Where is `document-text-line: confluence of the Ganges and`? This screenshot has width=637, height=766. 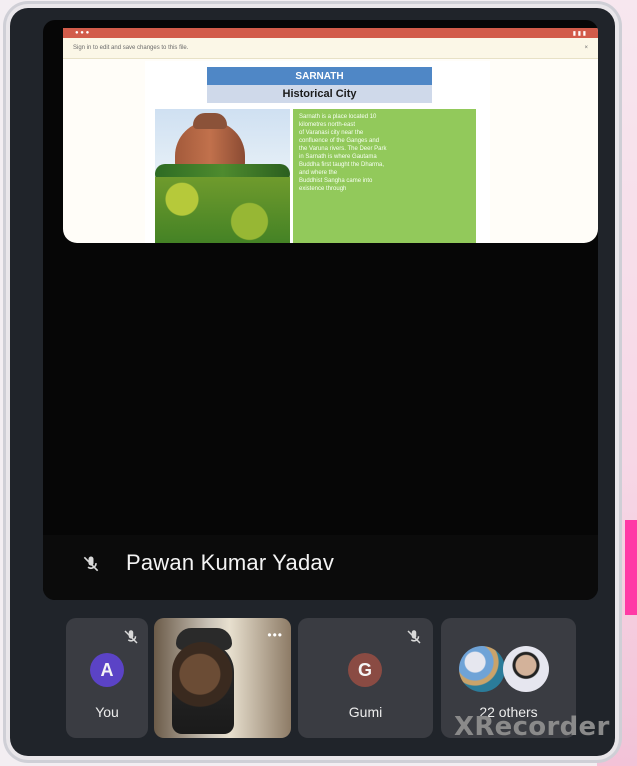 document-text-line: confluence of the Ganges and is located at coordinates (339, 141).